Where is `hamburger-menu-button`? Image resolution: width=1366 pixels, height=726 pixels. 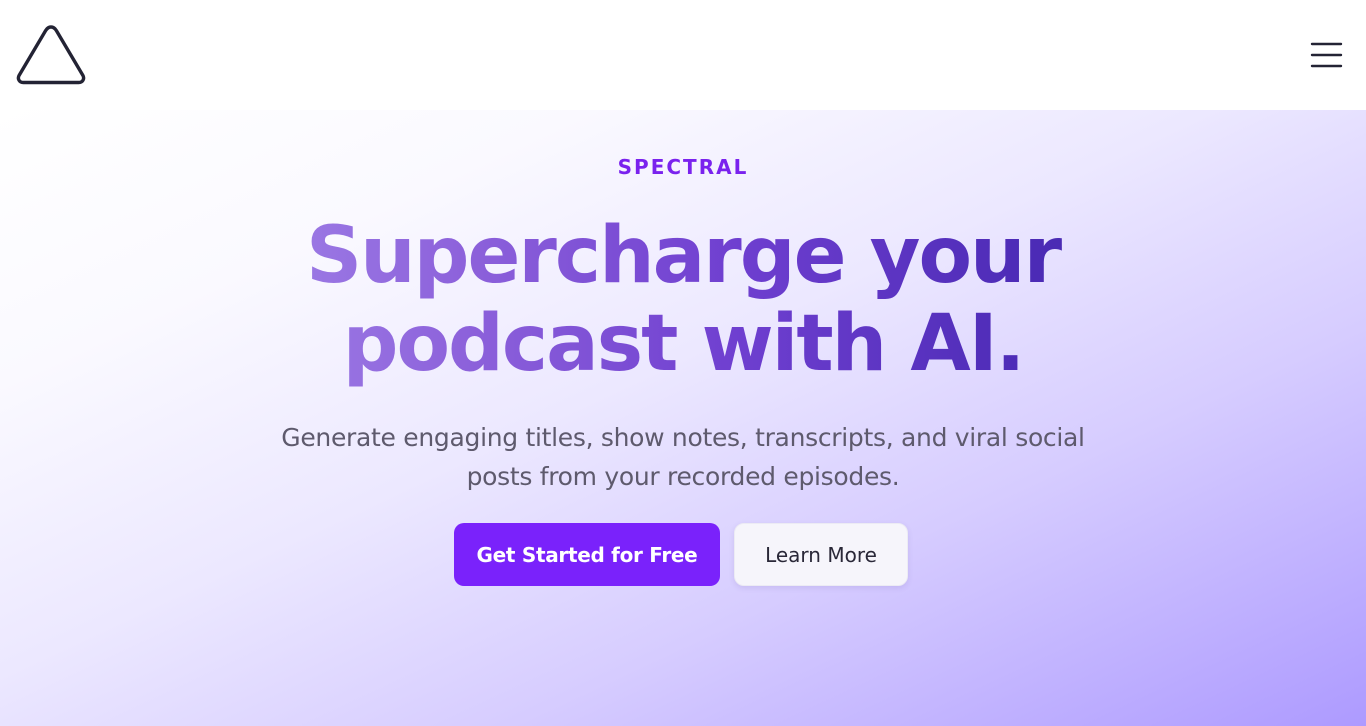 hamburger-menu-button is located at coordinates (1327, 55).